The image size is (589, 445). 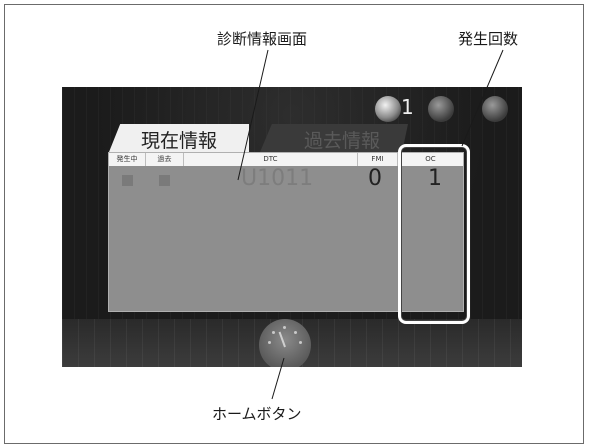 What do you see at coordinates (262, 39) in the screenshot?
I see `callout-diagnostic-screen: 診断情報画面` at bounding box center [262, 39].